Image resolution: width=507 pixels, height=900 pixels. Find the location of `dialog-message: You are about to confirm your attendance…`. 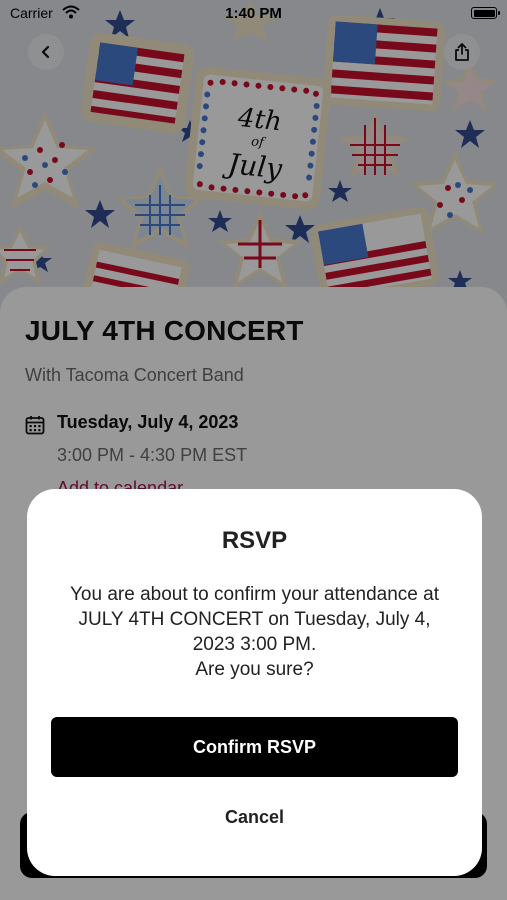

dialog-message: You are about to confirm your attendance… is located at coordinates (254, 632).